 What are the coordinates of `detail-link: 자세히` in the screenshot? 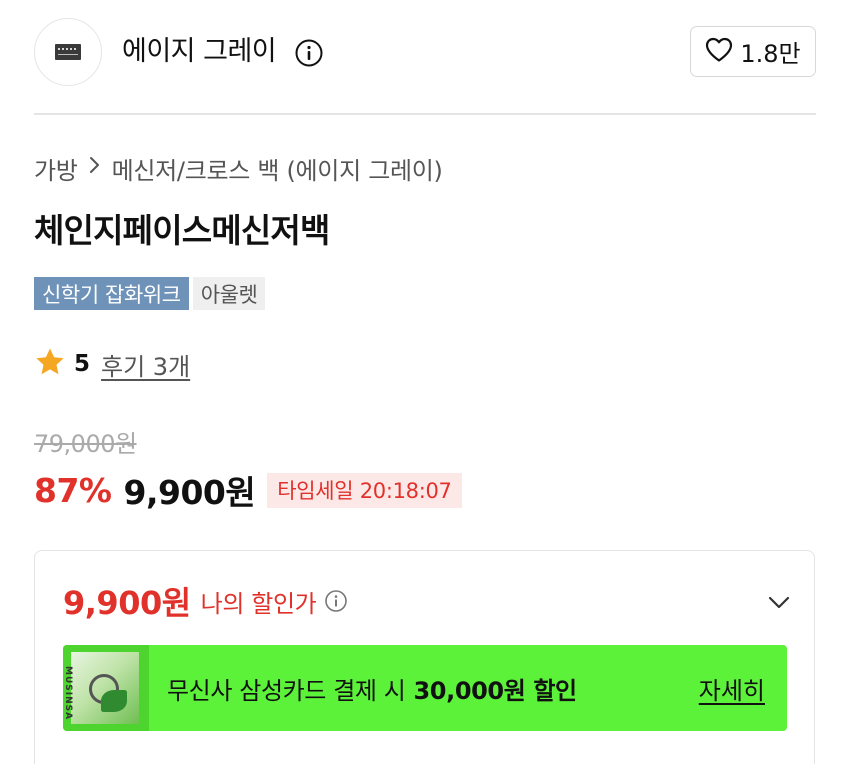 It's located at (732, 688).